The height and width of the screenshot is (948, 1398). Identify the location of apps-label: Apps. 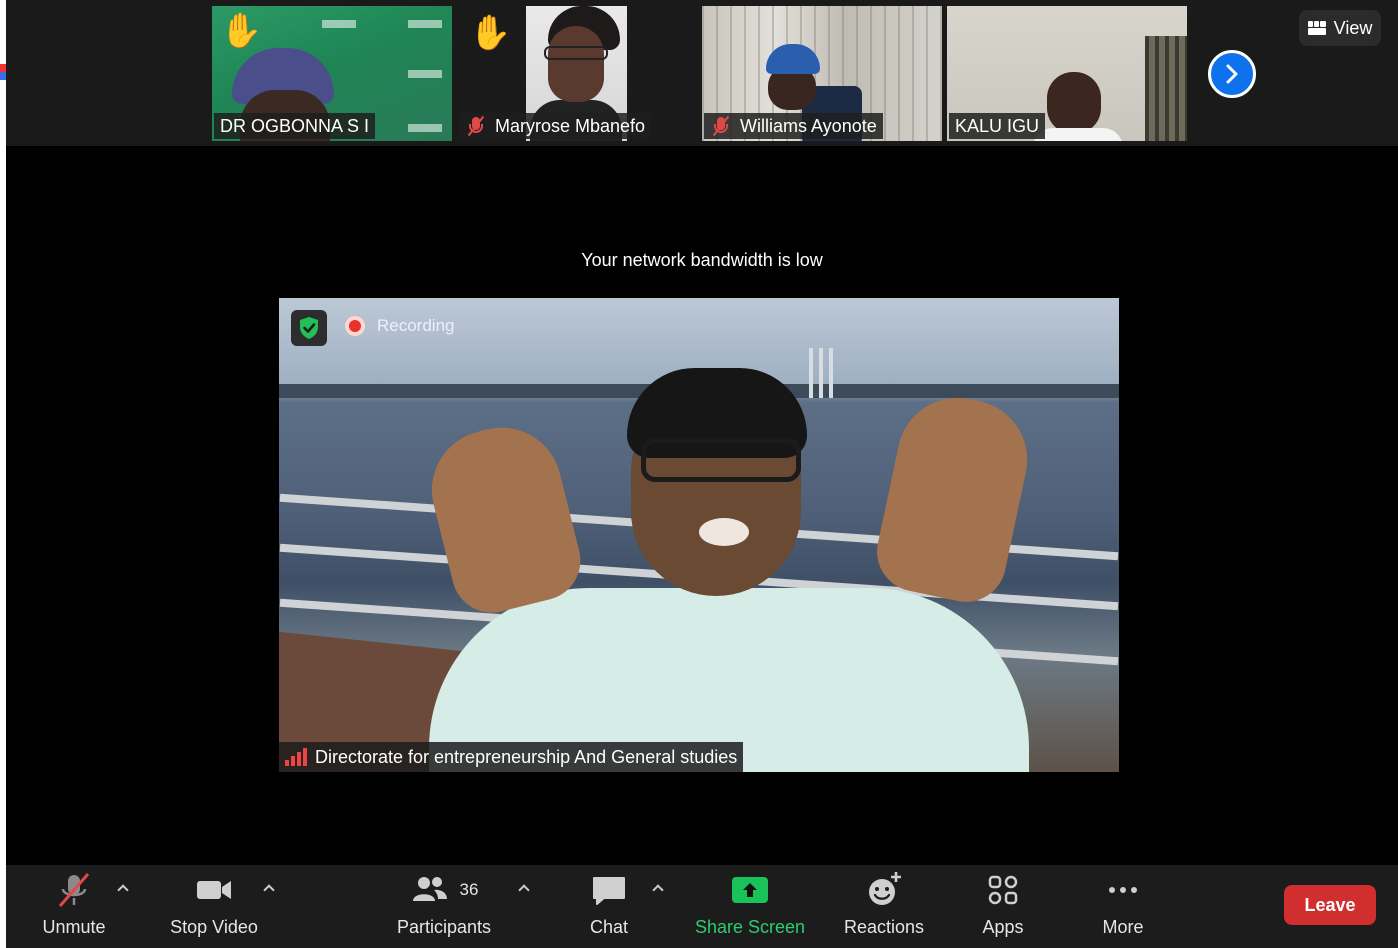
(1003, 927).